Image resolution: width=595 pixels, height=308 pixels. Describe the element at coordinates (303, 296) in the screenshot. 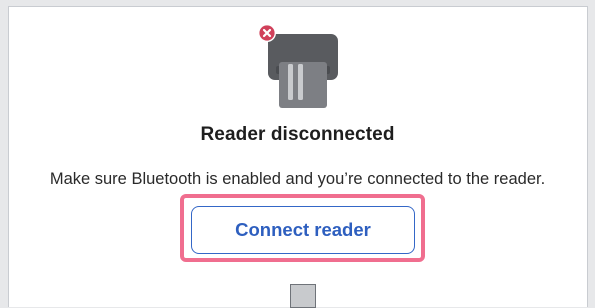

I see `partial-element` at that location.